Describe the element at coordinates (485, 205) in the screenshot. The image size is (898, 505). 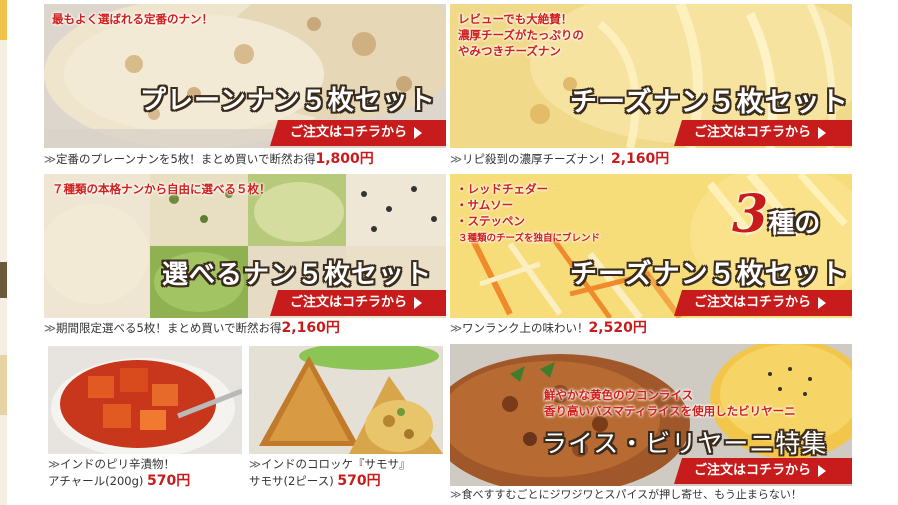
I see `cheese-type-2: ・サムソー` at that location.